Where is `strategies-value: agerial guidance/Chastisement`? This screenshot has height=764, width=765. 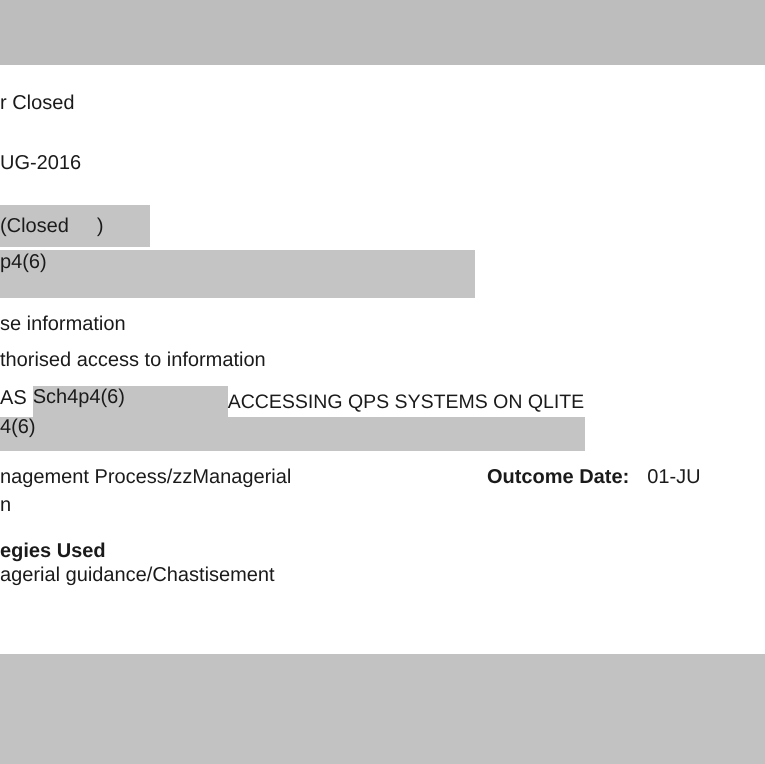 strategies-value: agerial guidance/Chastisement is located at coordinates (137, 575).